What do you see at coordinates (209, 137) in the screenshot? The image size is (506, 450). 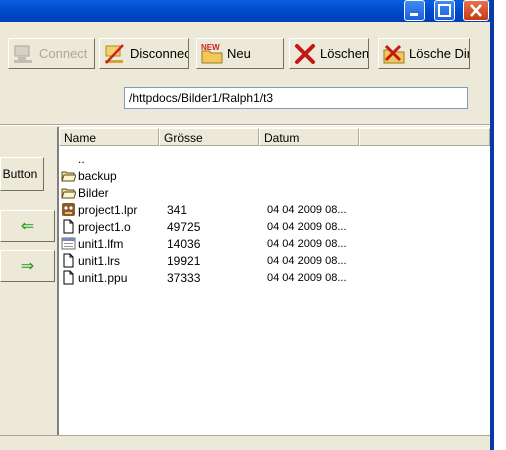 I see `column-header-size: Grösse` at bounding box center [209, 137].